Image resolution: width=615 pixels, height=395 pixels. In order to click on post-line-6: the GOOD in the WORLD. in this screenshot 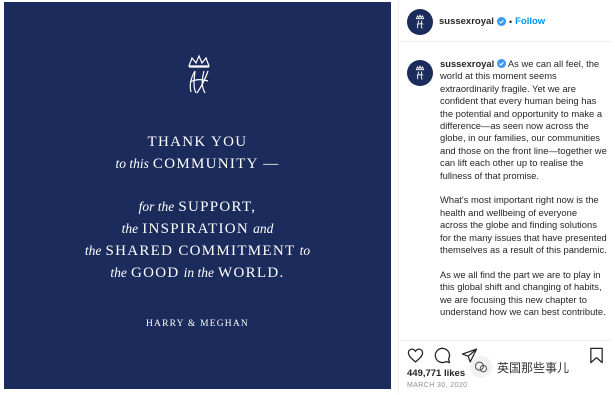, I will do `click(197, 273)`.